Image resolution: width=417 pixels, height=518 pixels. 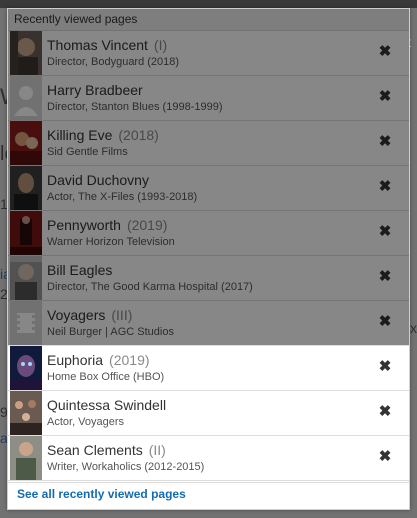 What do you see at coordinates (79, 135) in the screenshot?
I see `item-title: Killing Eve` at bounding box center [79, 135].